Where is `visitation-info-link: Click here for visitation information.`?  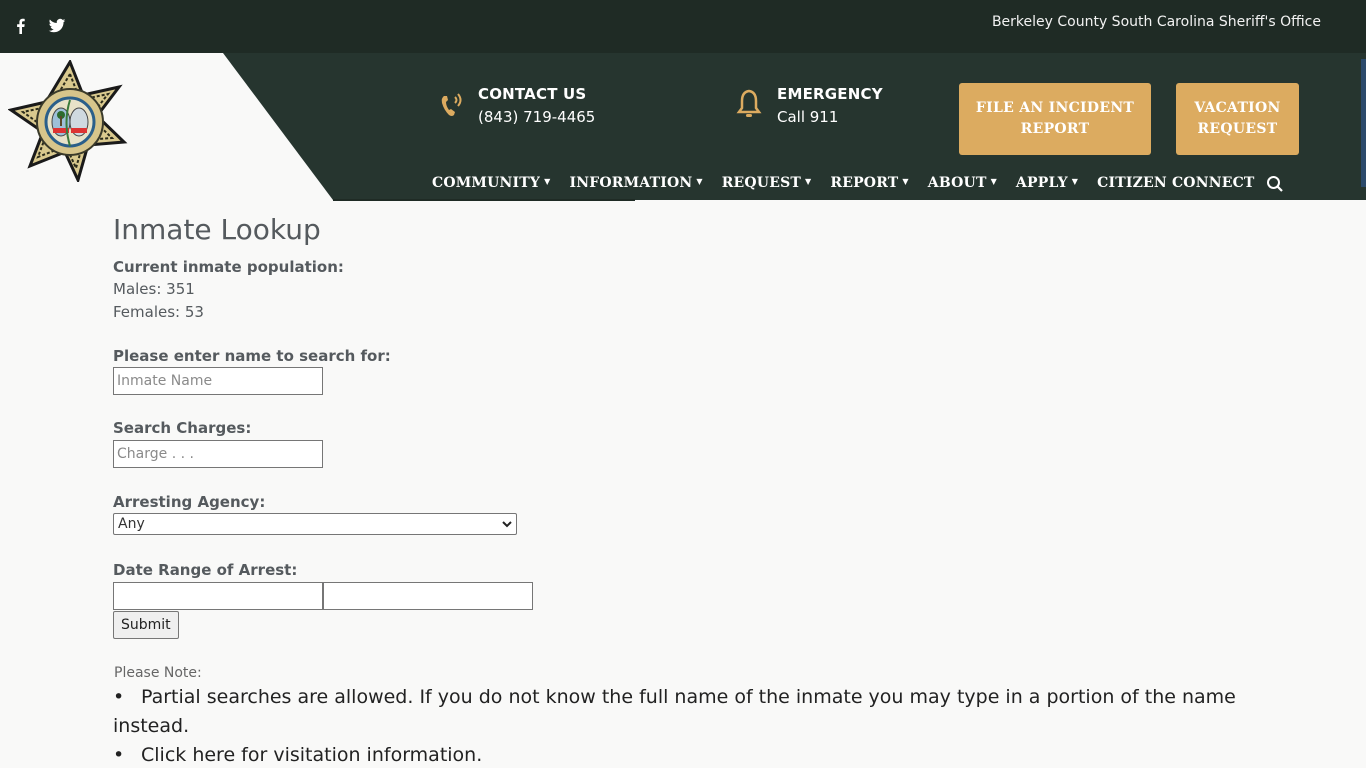 visitation-info-link: Click here for visitation information. is located at coordinates (311, 755).